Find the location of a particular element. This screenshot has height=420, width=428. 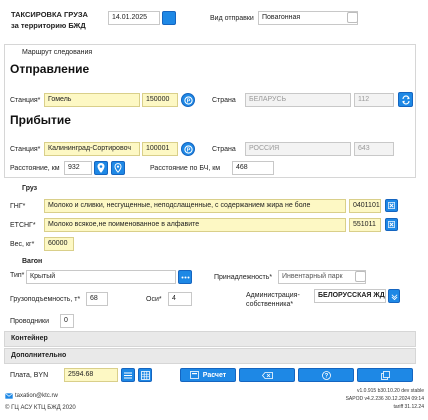

wagon-title: Вагон is located at coordinates (32, 261).